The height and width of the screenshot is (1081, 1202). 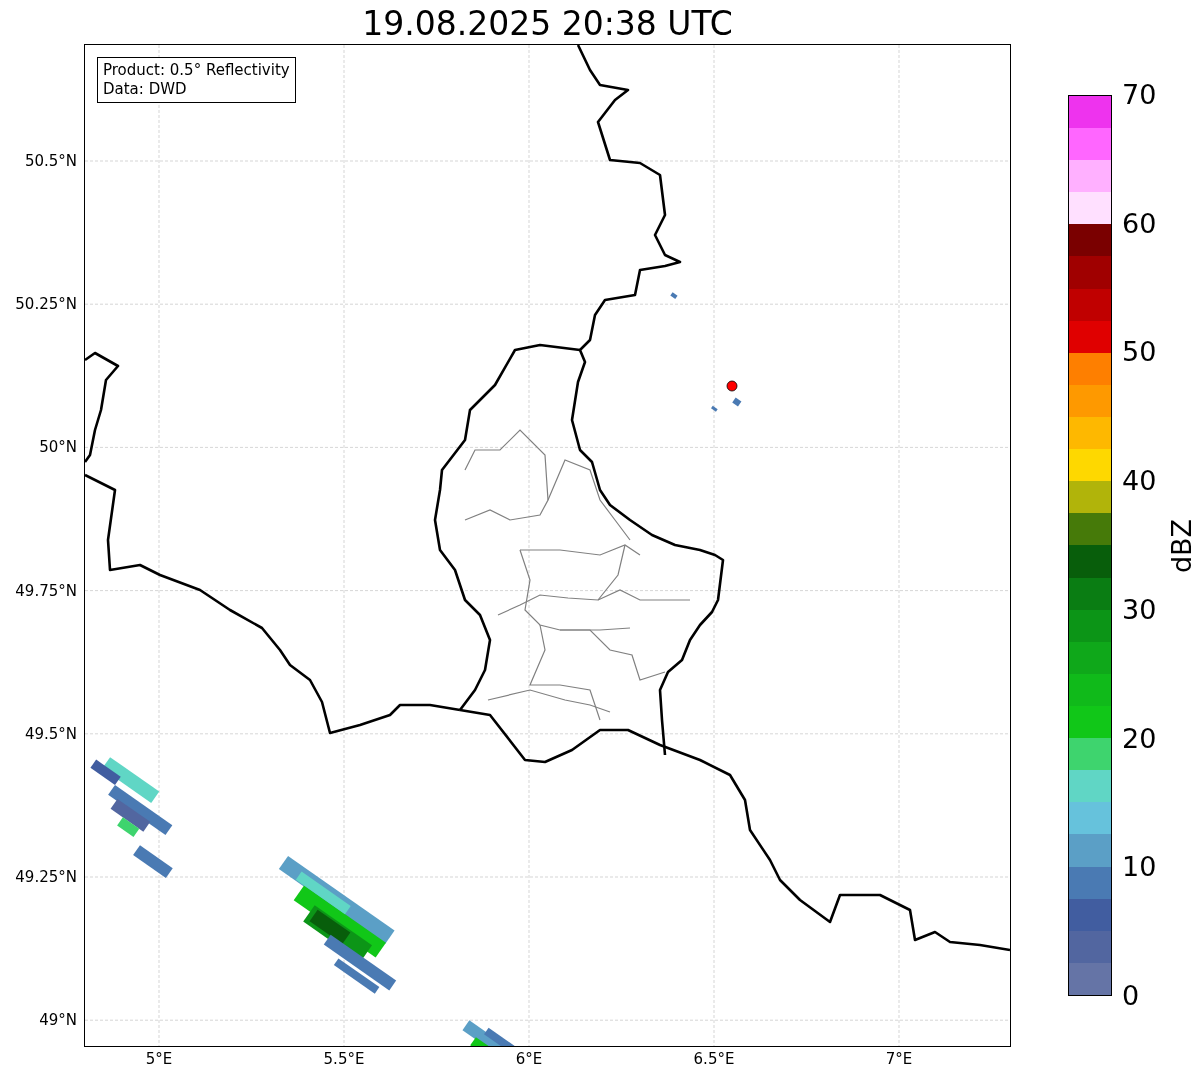 I want to click on colorbar-tick-label: 0, so click(x=1131, y=996).